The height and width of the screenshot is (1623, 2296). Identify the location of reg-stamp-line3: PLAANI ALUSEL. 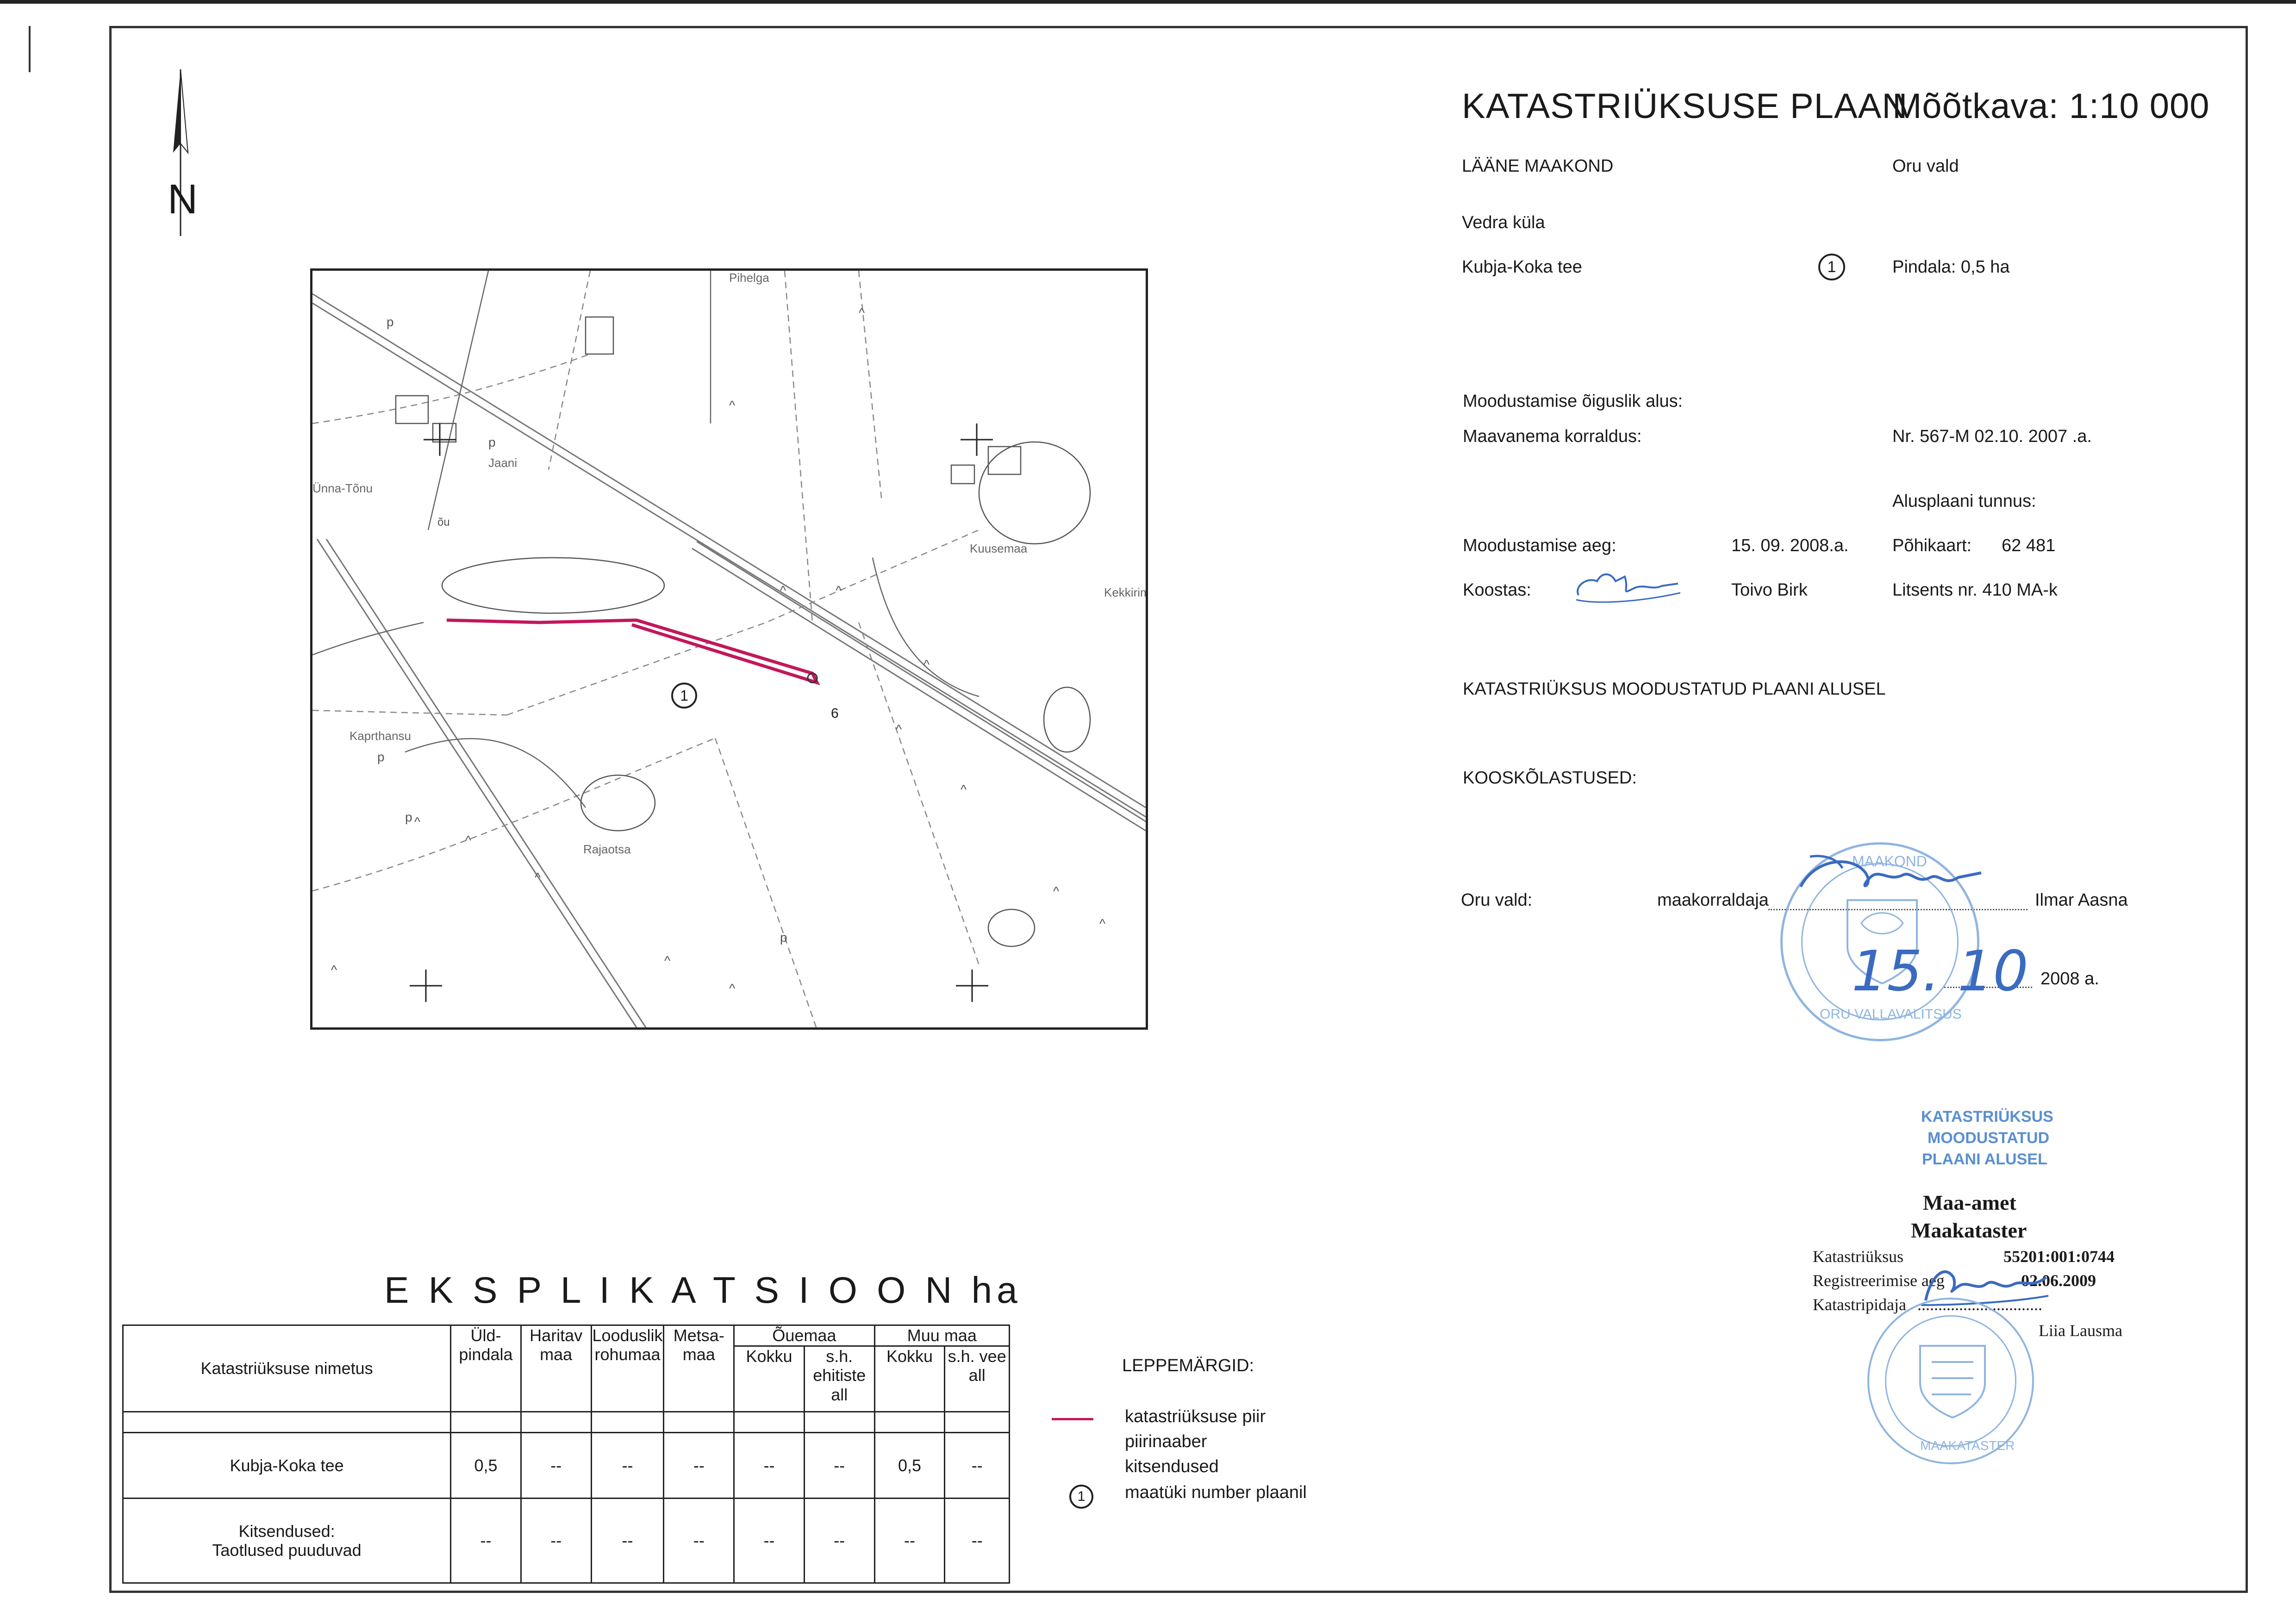
(1984, 1159).